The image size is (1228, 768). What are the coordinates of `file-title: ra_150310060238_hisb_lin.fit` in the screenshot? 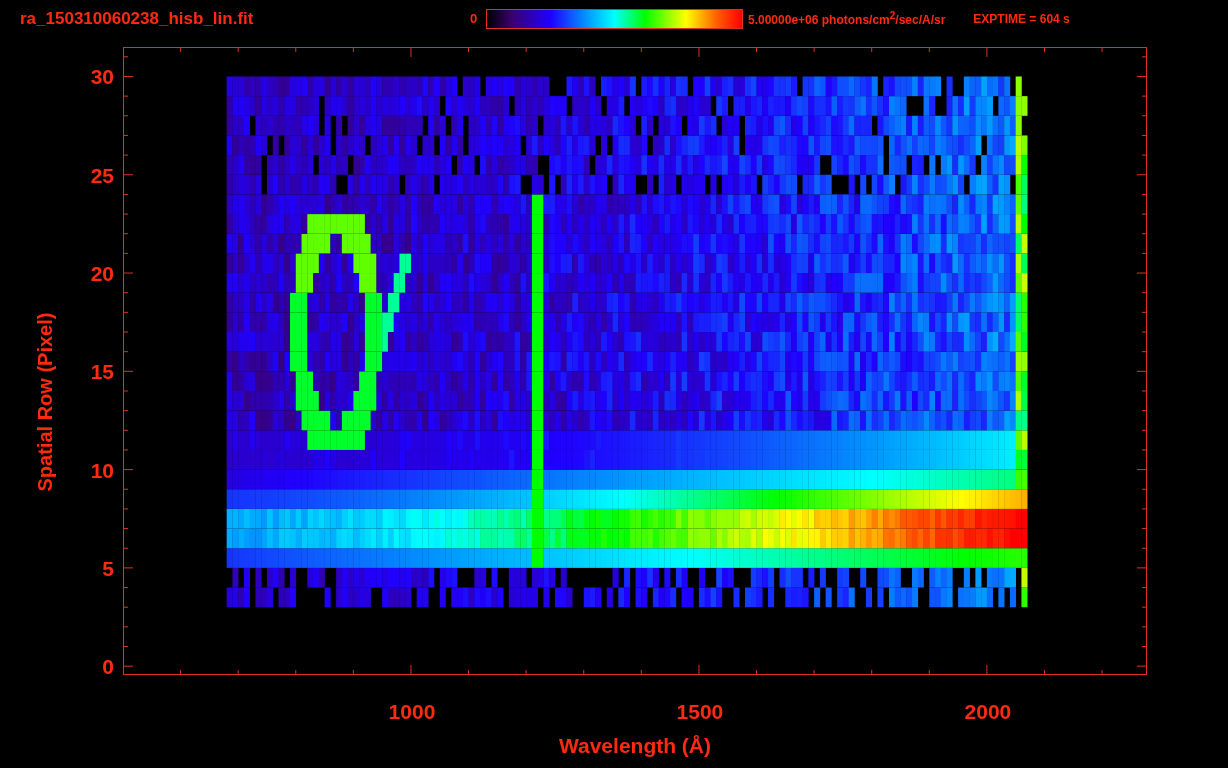 It's located at (137, 18).